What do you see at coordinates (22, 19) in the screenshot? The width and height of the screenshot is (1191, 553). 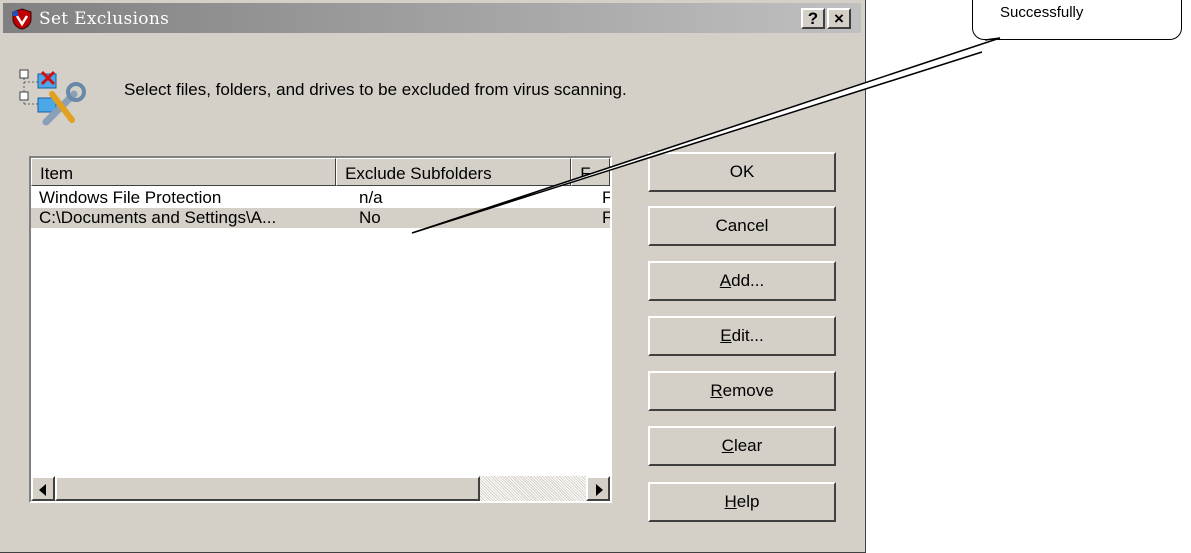 I see `shield-icon` at bounding box center [22, 19].